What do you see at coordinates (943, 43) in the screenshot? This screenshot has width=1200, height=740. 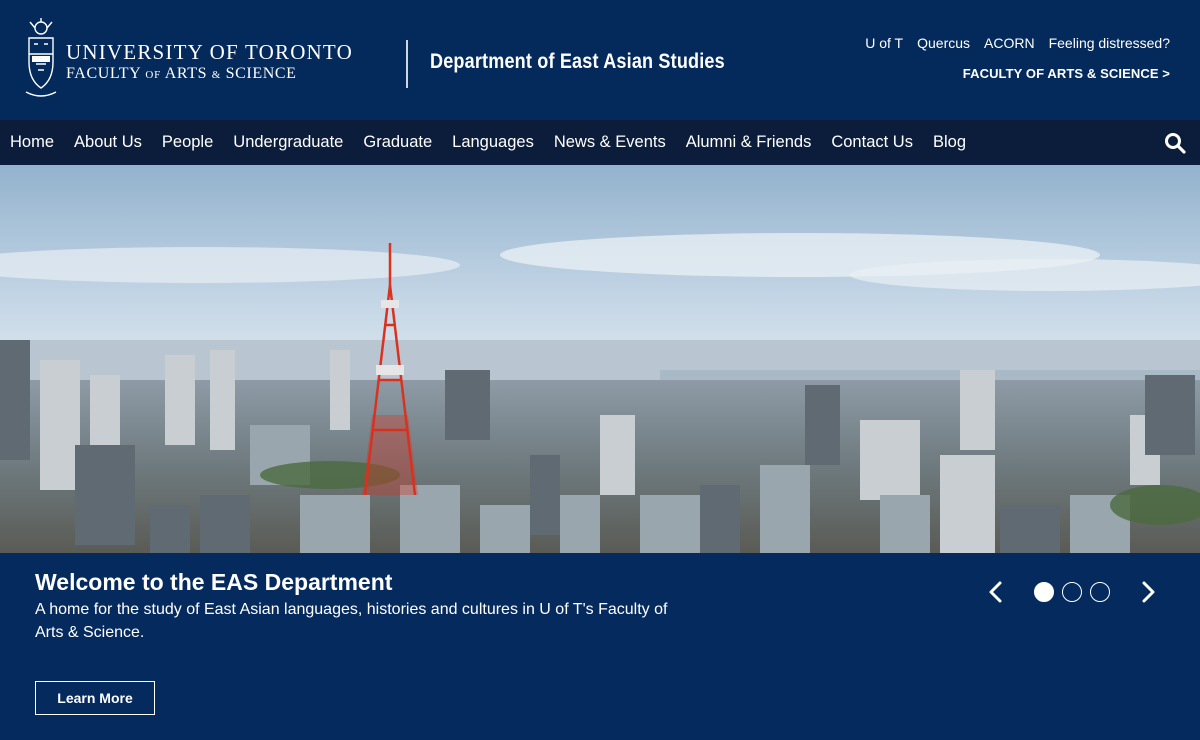 I see `utility-link-quercus: Quercus` at bounding box center [943, 43].